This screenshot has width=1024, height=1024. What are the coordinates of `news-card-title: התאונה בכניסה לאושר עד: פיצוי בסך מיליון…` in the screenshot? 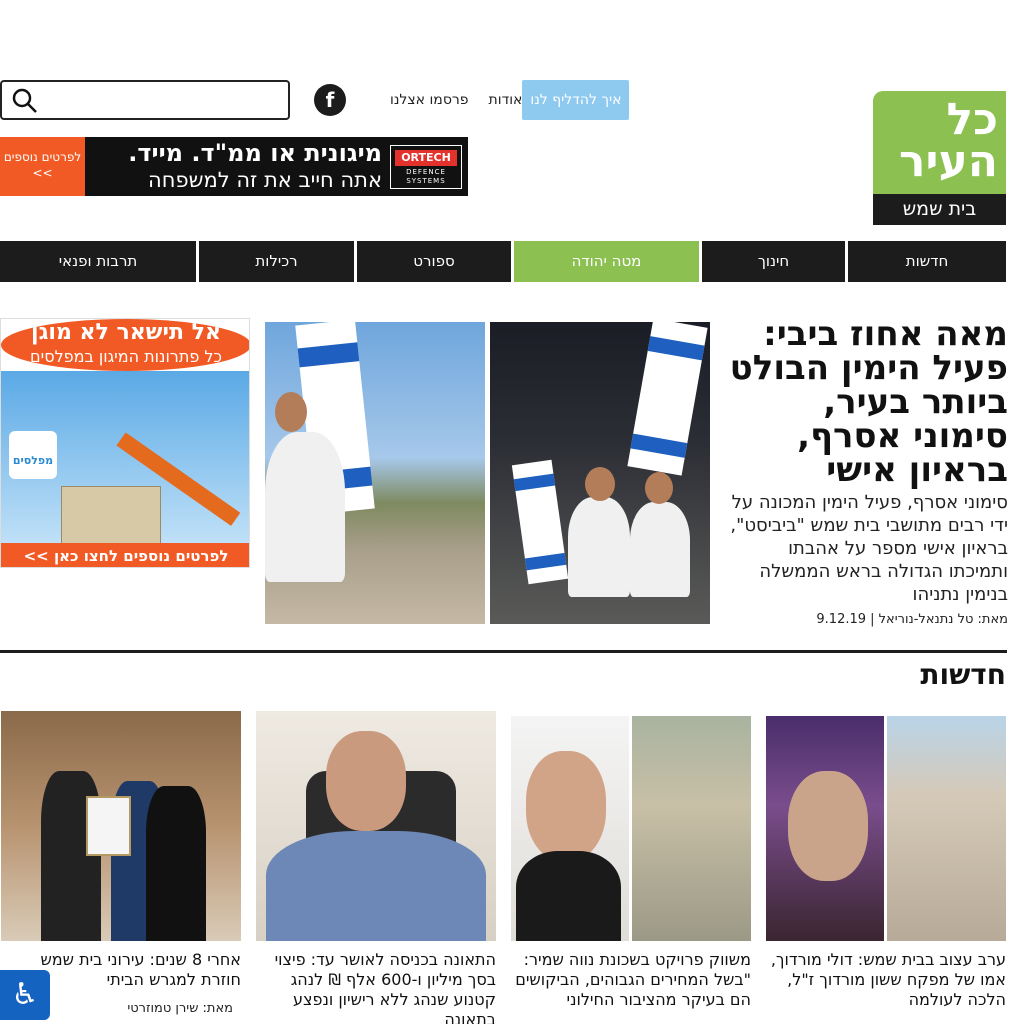 It's located at (378, 987).